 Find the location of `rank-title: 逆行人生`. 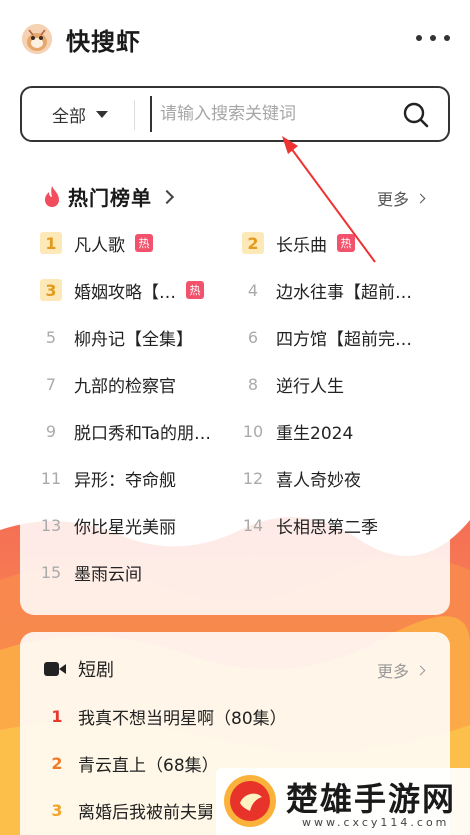

rank-title: 逆行人生 is located at coordinates (310, 386).